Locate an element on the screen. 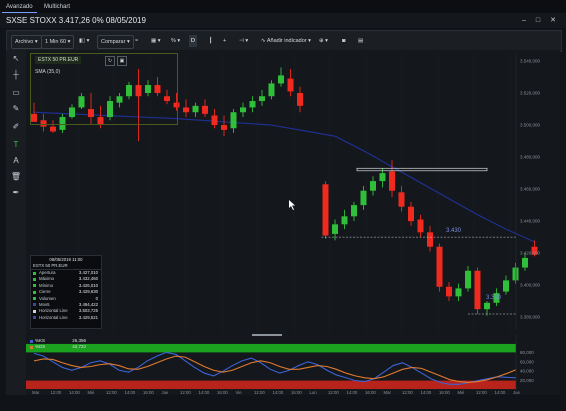 This screenshot has width=566, height=411. close-icon: ✕ is located at coordinates (555, 20).